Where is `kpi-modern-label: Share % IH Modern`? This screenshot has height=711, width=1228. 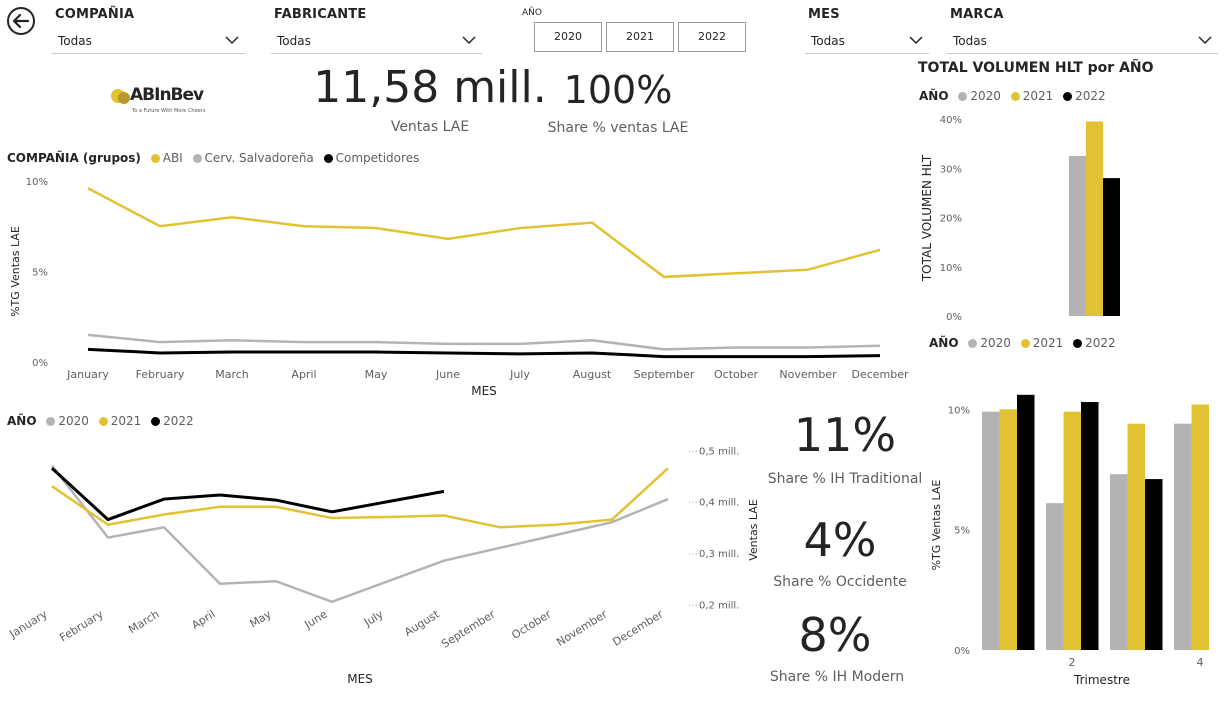
kpi-modern-label: Share % IH Modern is located at coordinates (837, 677).